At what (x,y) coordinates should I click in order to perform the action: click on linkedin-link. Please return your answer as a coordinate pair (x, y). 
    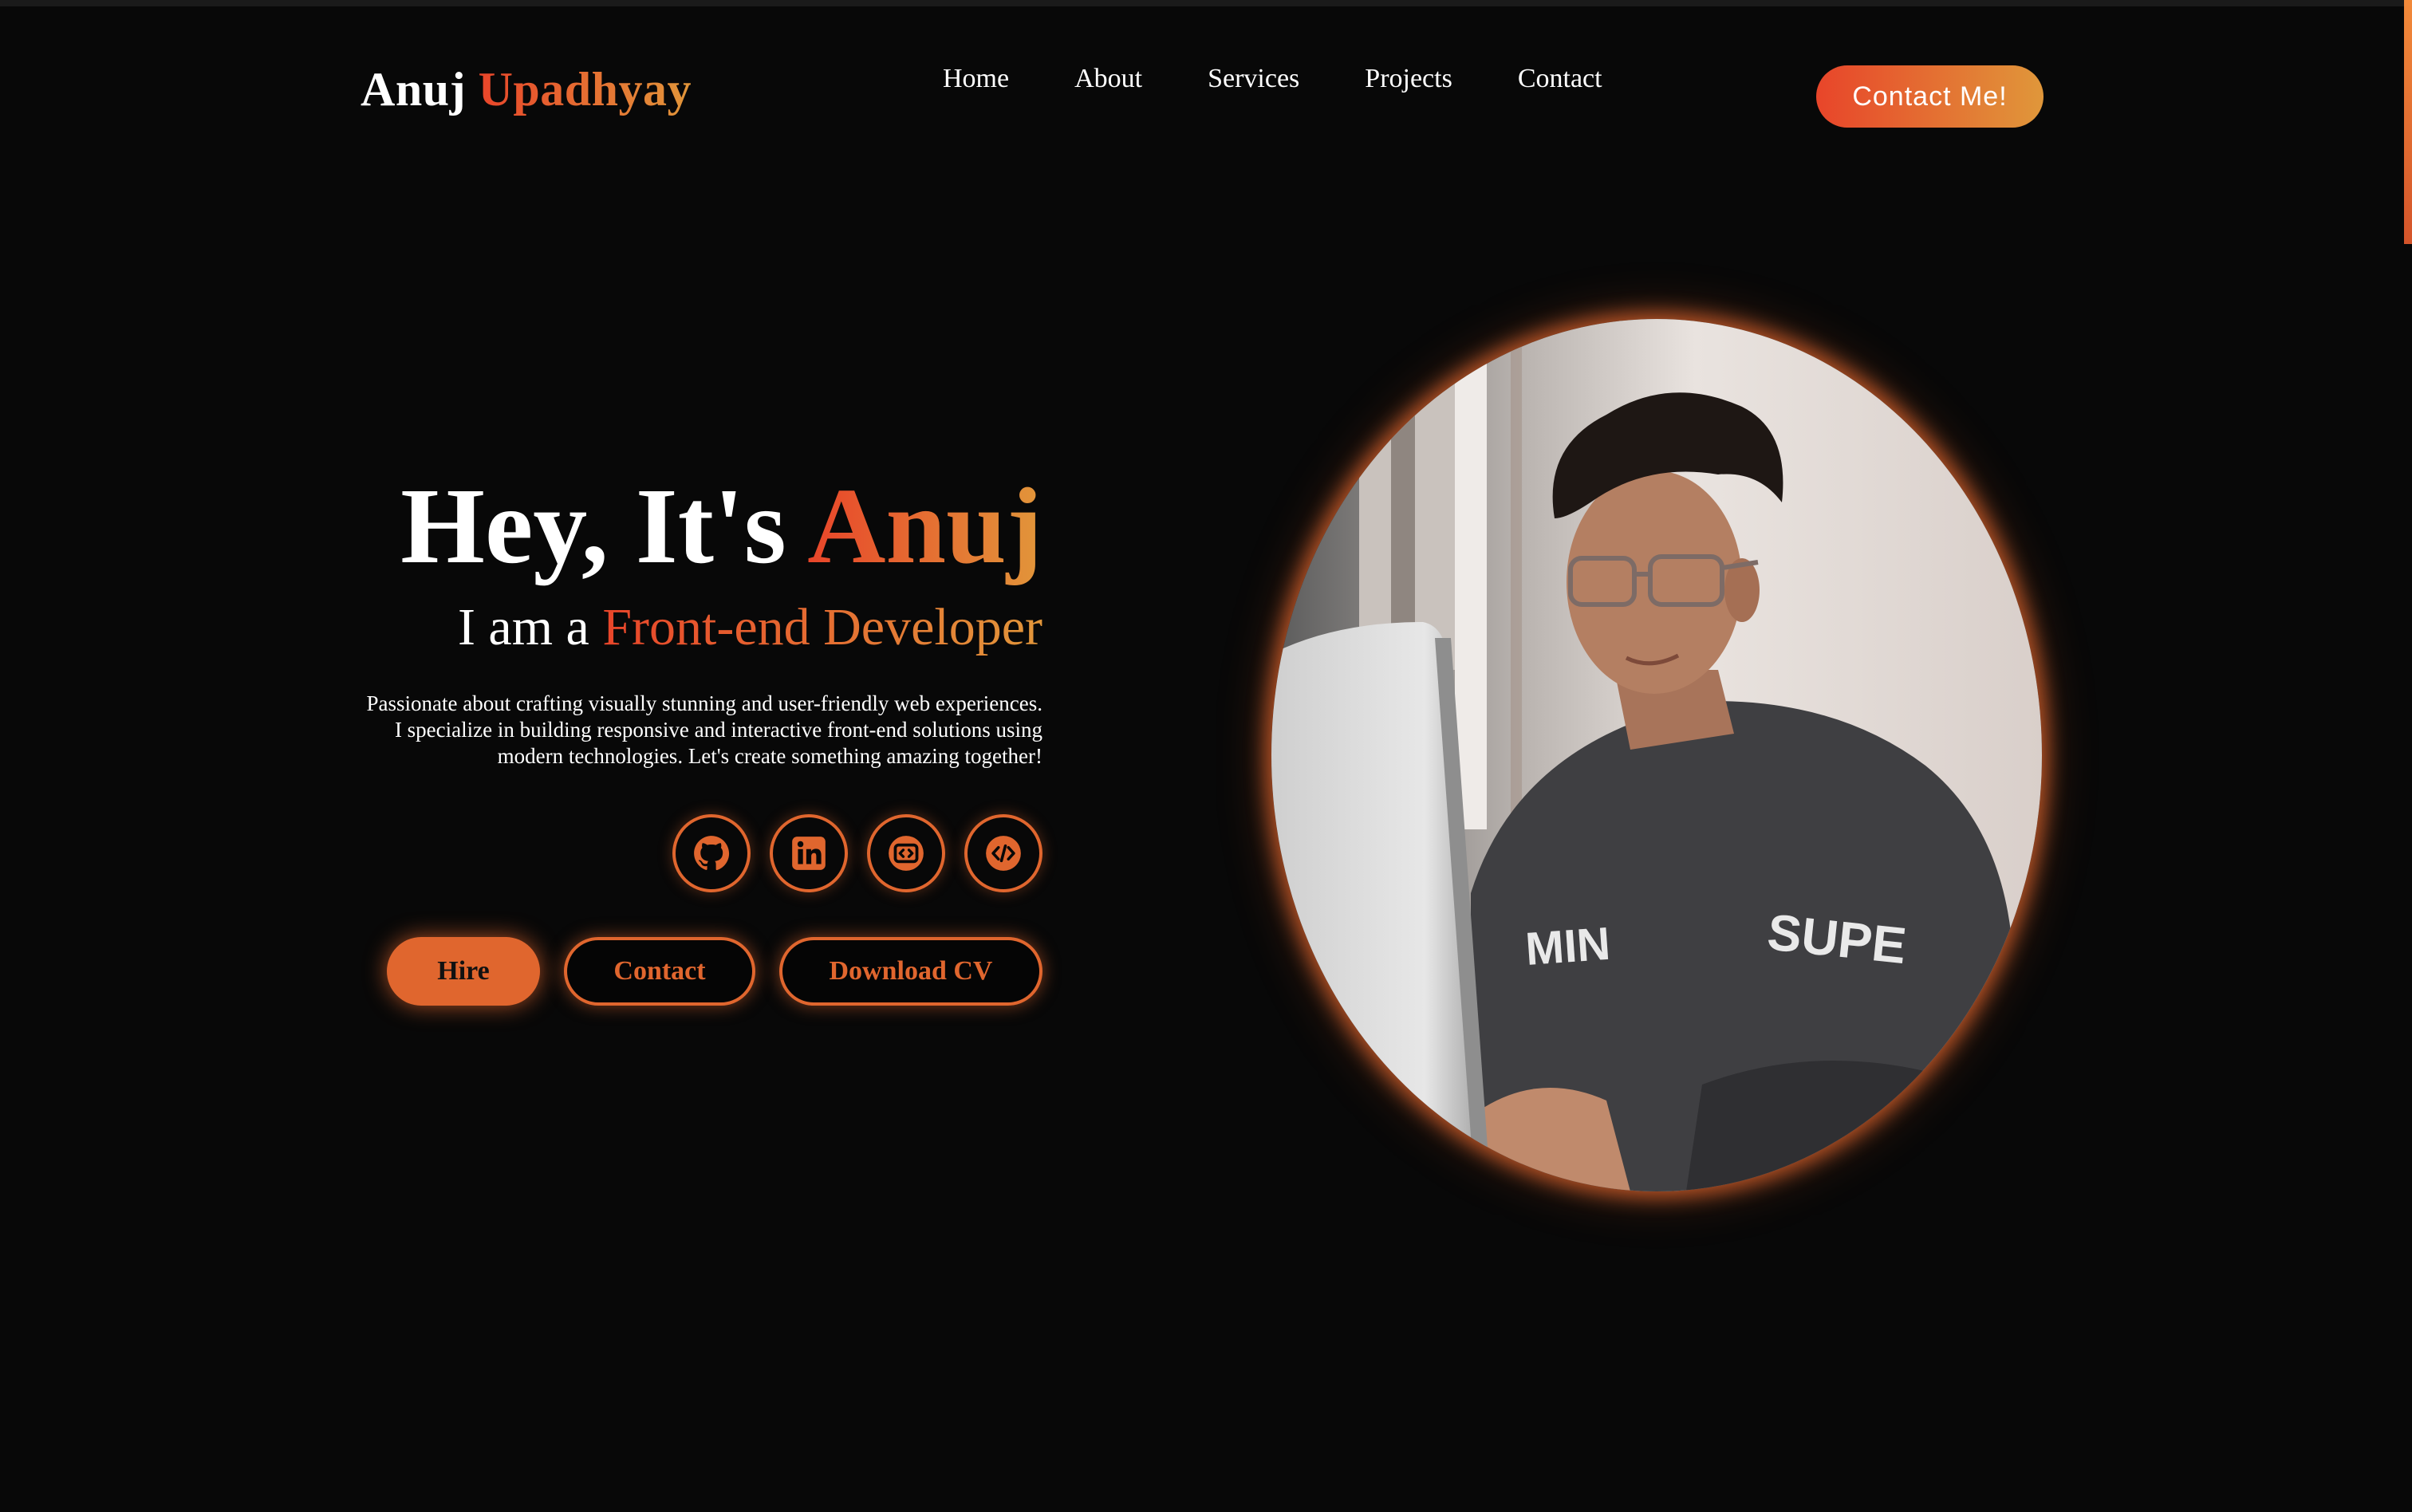
    Looking at the image, I should click on (809, 853).